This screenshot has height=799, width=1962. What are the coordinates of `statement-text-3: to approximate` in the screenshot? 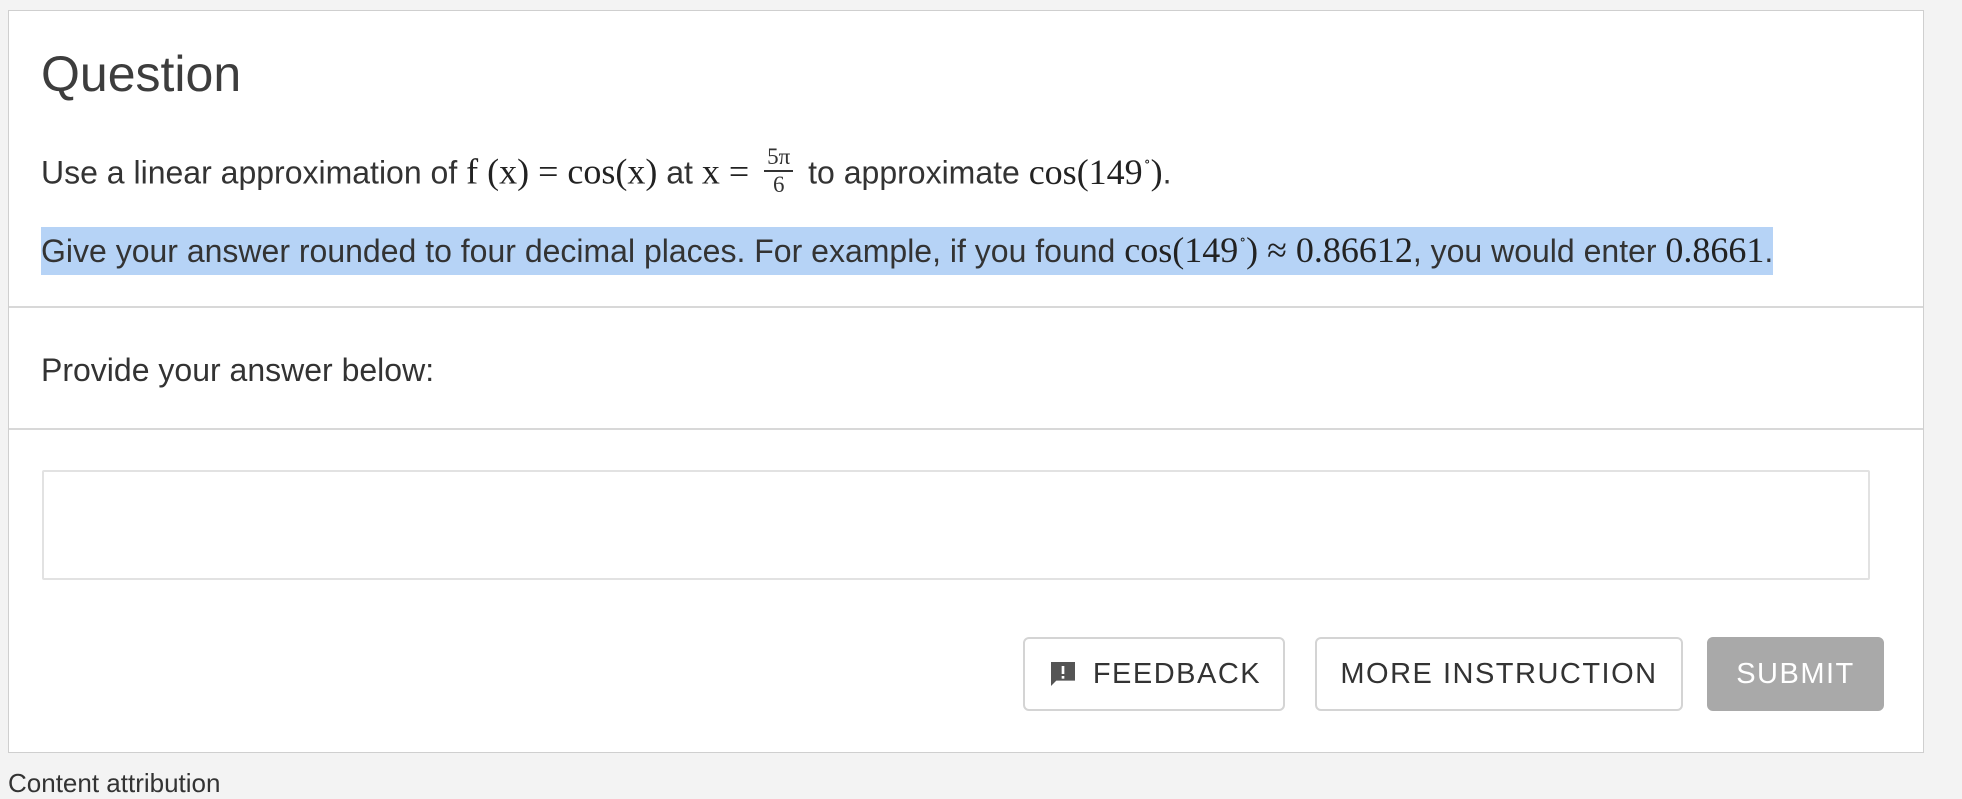 It's located at (914, 172).